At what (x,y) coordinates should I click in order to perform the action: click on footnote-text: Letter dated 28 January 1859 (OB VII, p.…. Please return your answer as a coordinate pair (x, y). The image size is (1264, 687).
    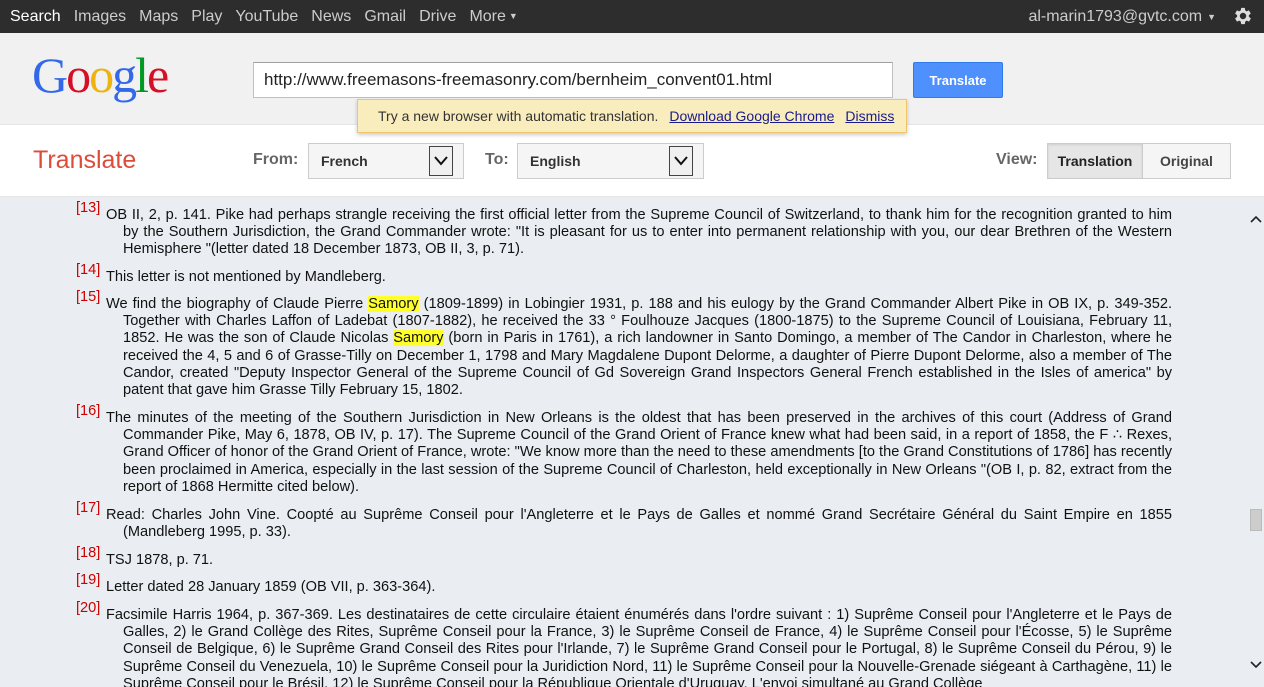
    Looking at the image, I should click on (271, 587).